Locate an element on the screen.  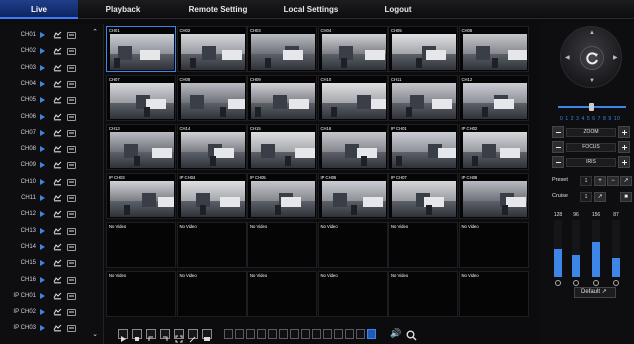
channel-row: CH08 is located at coordinates (45, 150).